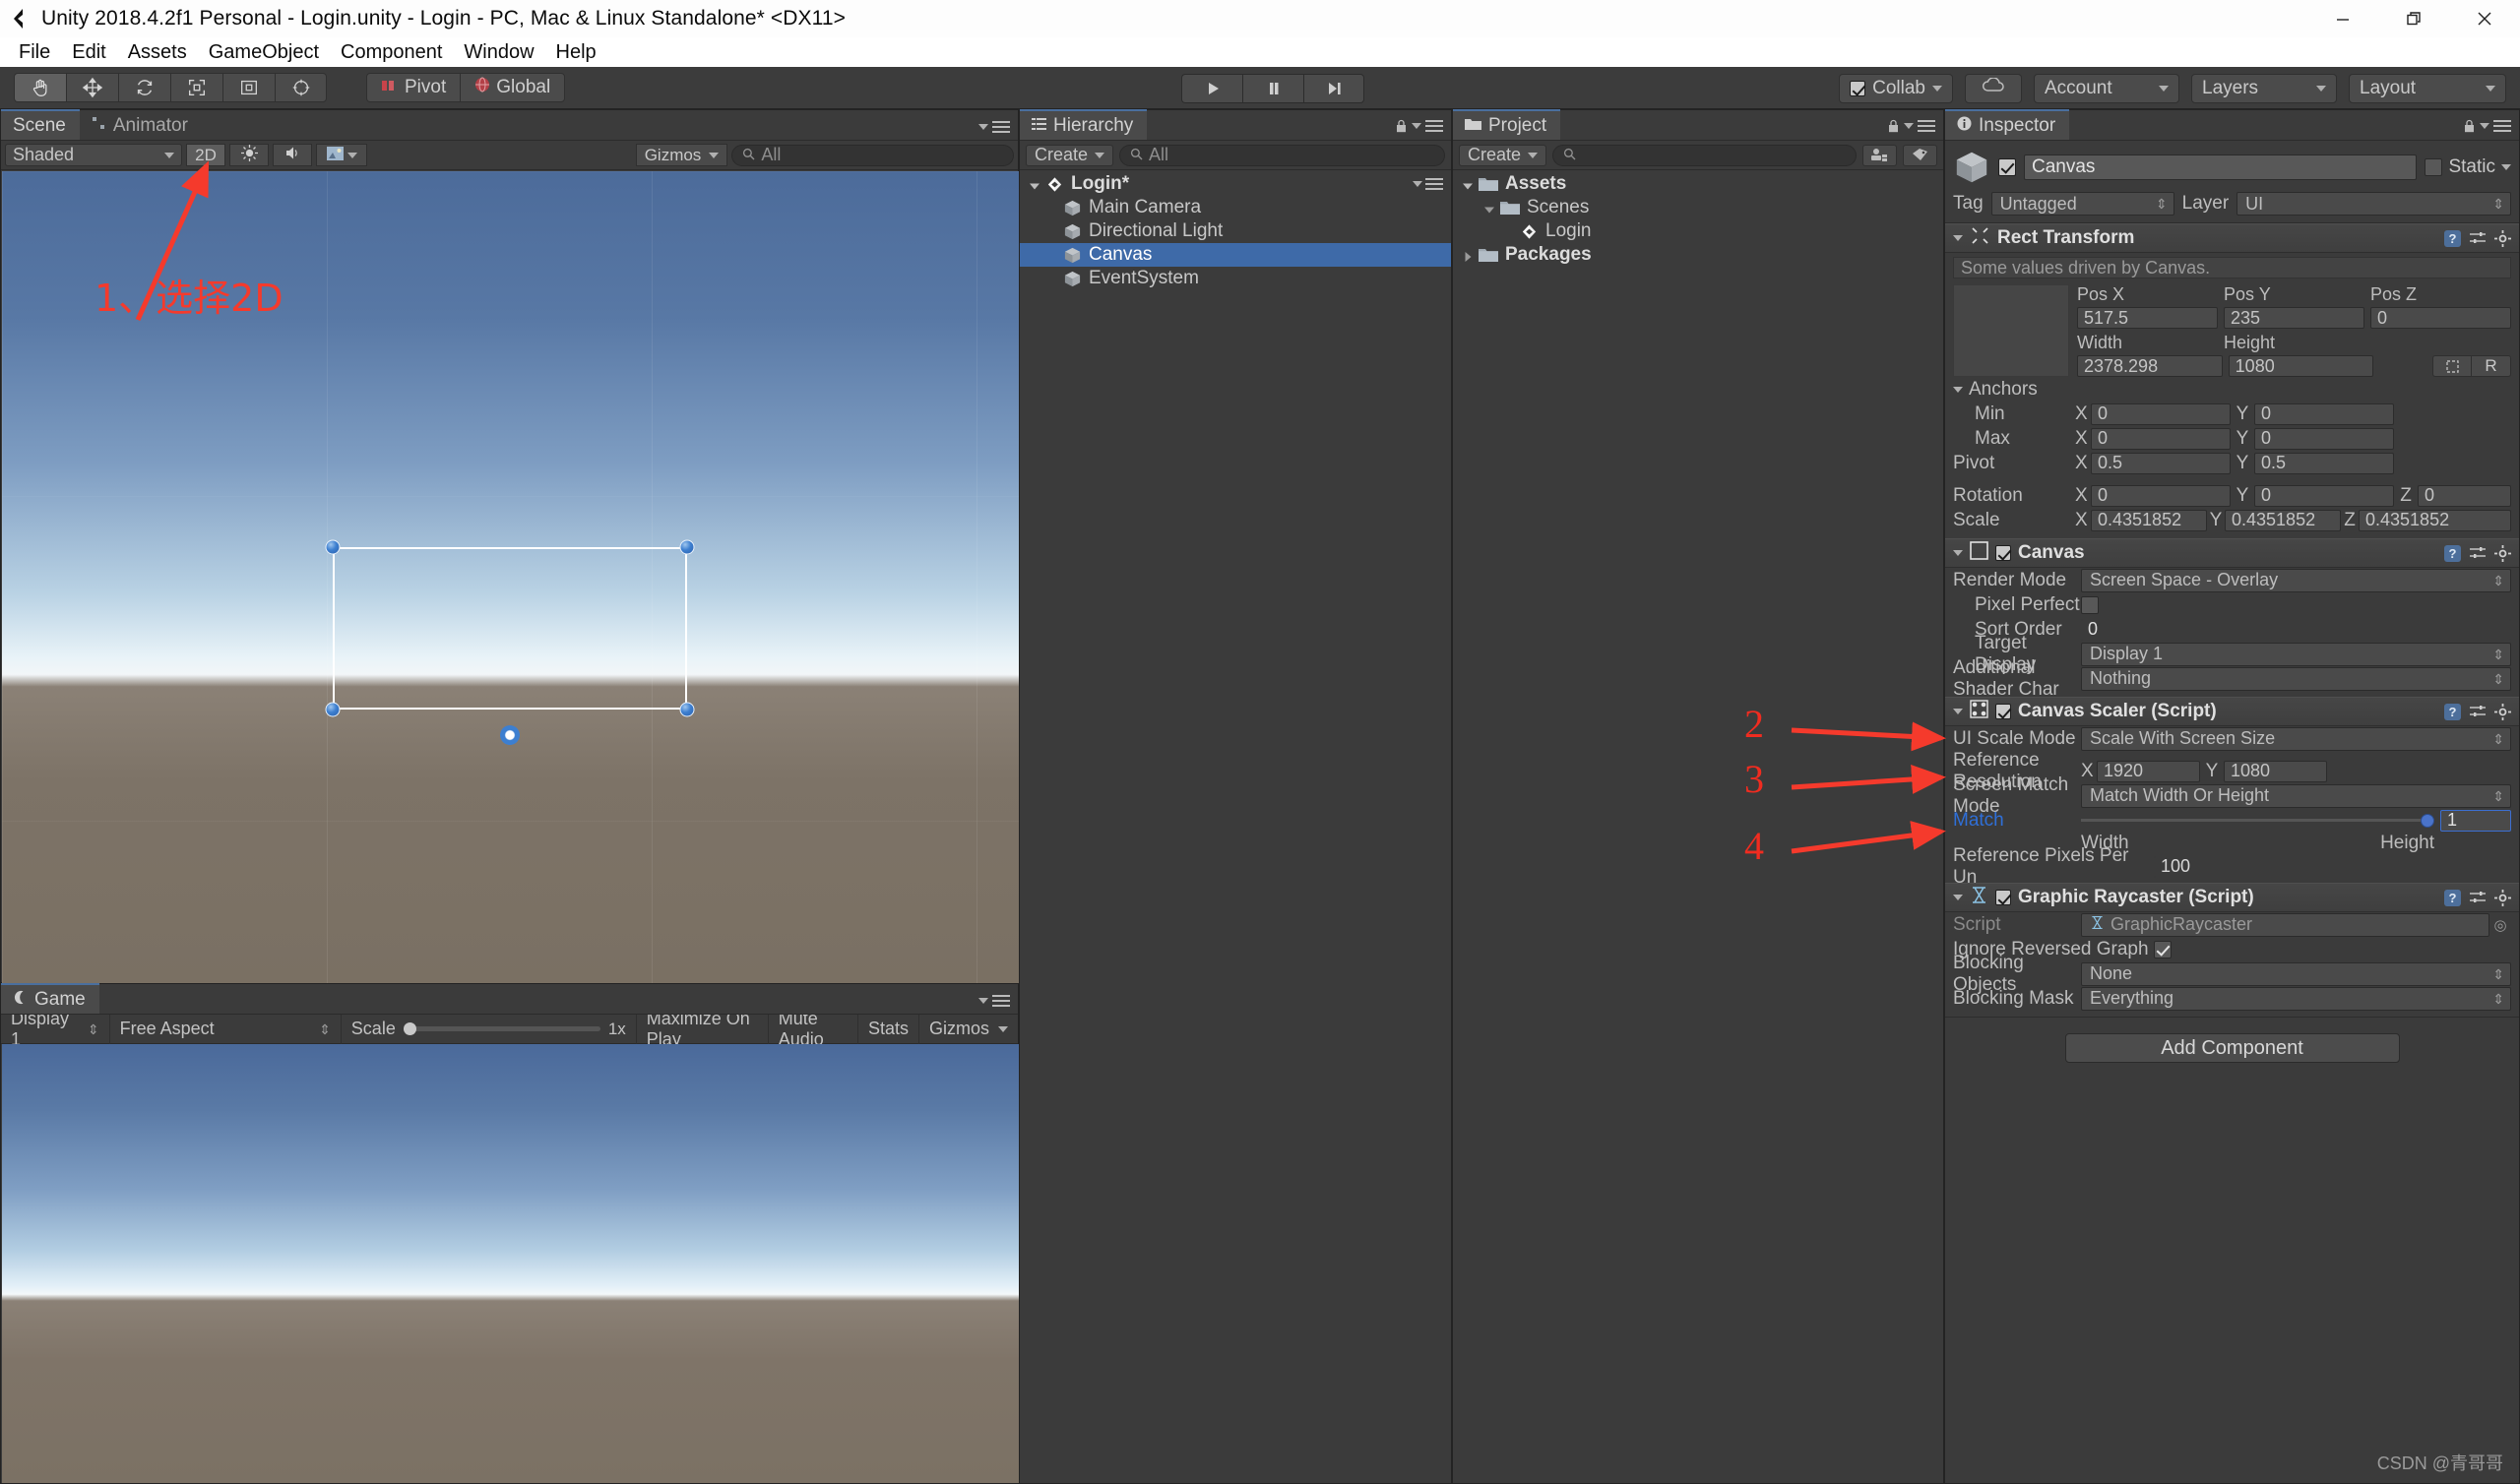 This screenshot has height=1484, width=2520. I want to click on chevron-down-icon, so click(1958, 238).